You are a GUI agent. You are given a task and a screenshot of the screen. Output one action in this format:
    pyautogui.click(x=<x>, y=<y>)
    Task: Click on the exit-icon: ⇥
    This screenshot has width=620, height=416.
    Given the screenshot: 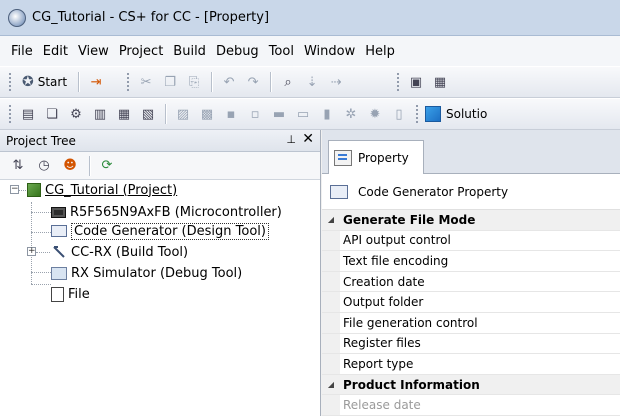 What is the action you would take?
    pyautogui.click(x=96, y=82)
    